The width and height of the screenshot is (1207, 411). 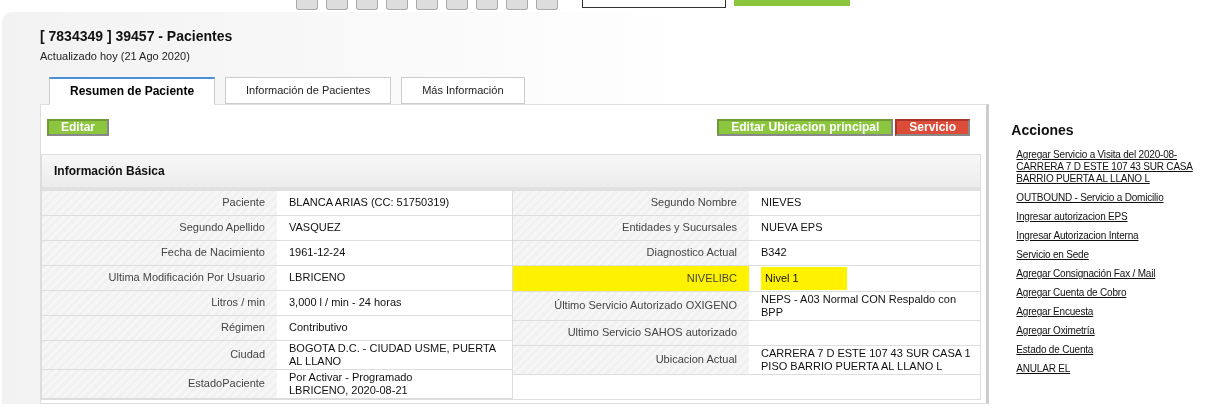 I want to click on field-value: NUEVA EPS, so click(x=792, y=227).